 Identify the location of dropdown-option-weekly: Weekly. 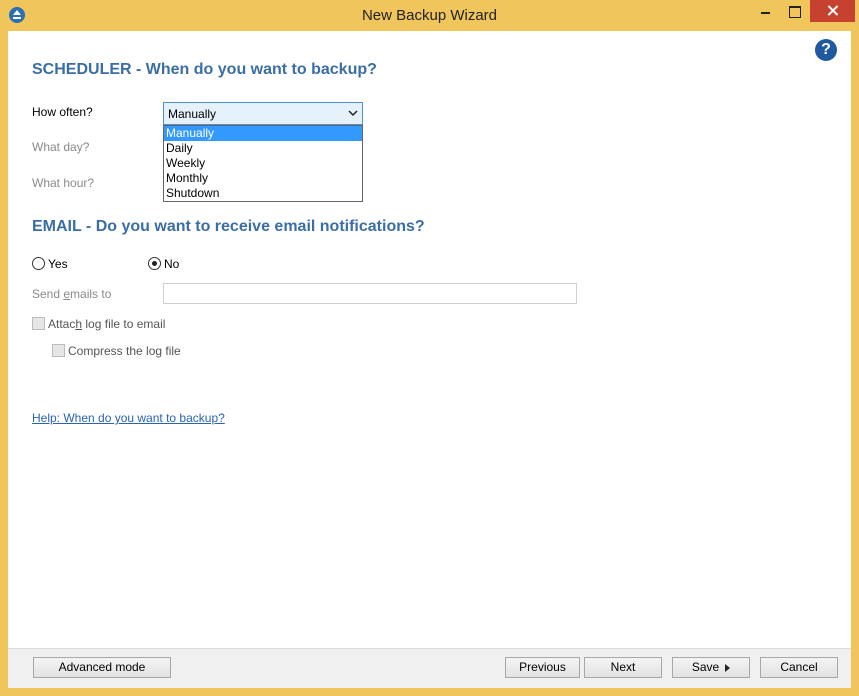
(263, 163).